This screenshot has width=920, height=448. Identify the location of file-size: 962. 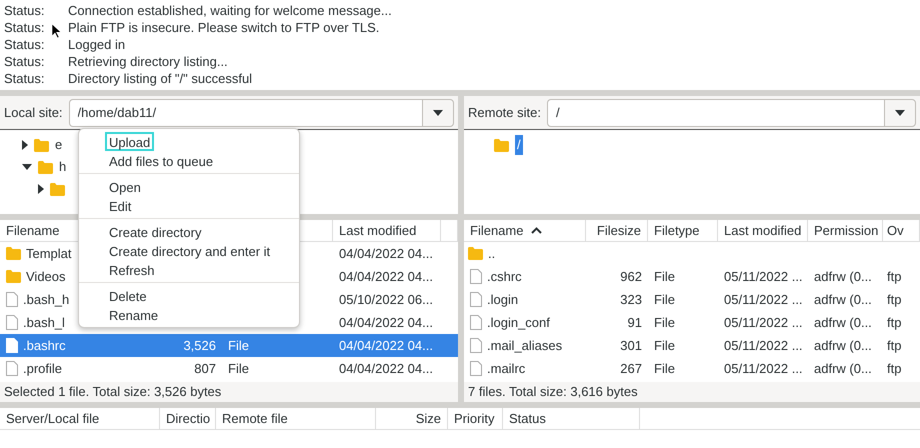
(631, 277).